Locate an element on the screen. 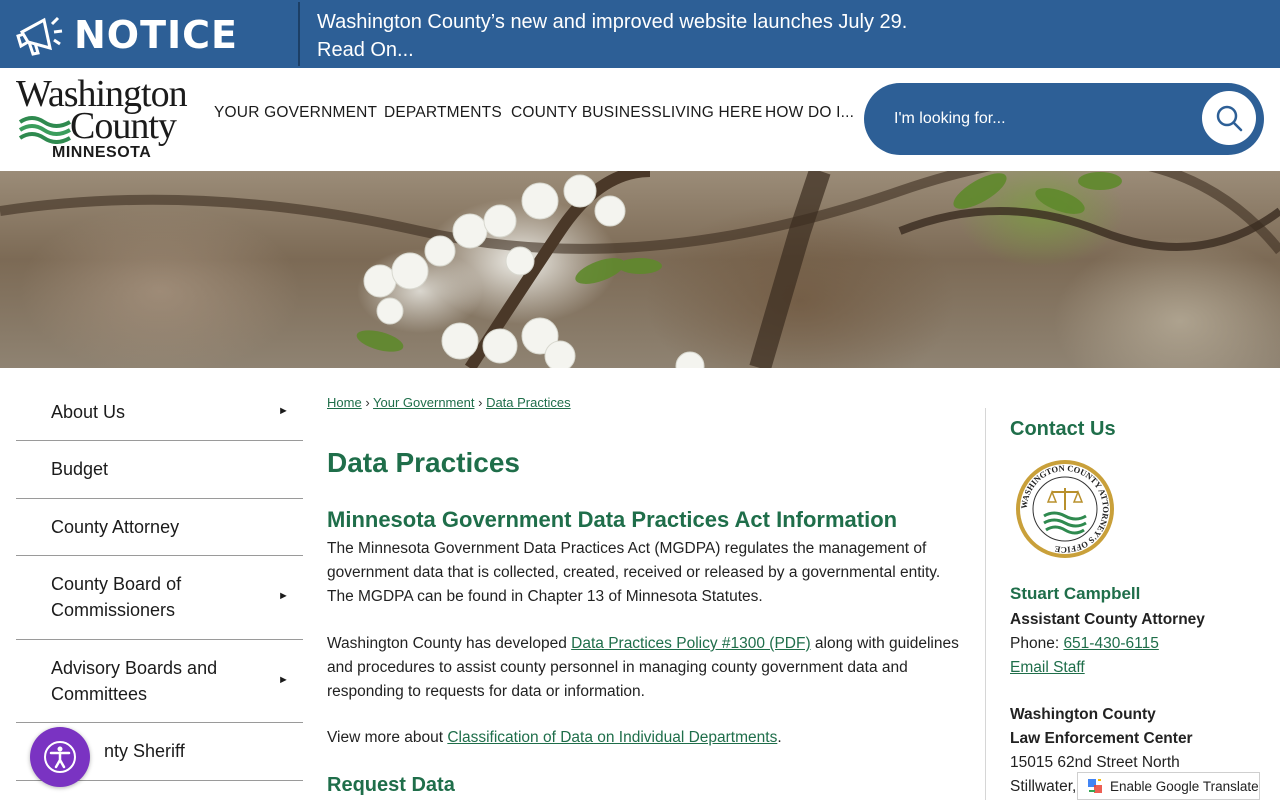 This screenshot has width=1280, height=800. phone-link: 651-430-6115 is located at coordinates (1110, 643).